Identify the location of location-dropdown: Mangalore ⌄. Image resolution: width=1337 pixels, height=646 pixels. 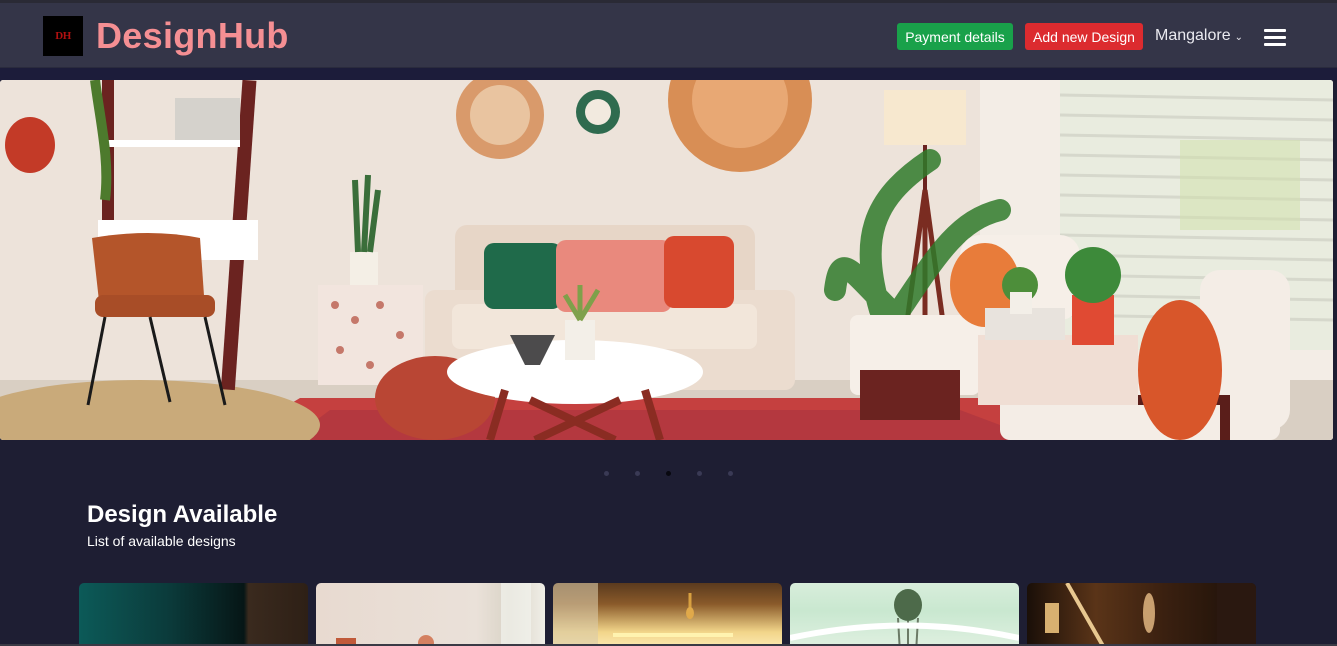
(1199, 36).